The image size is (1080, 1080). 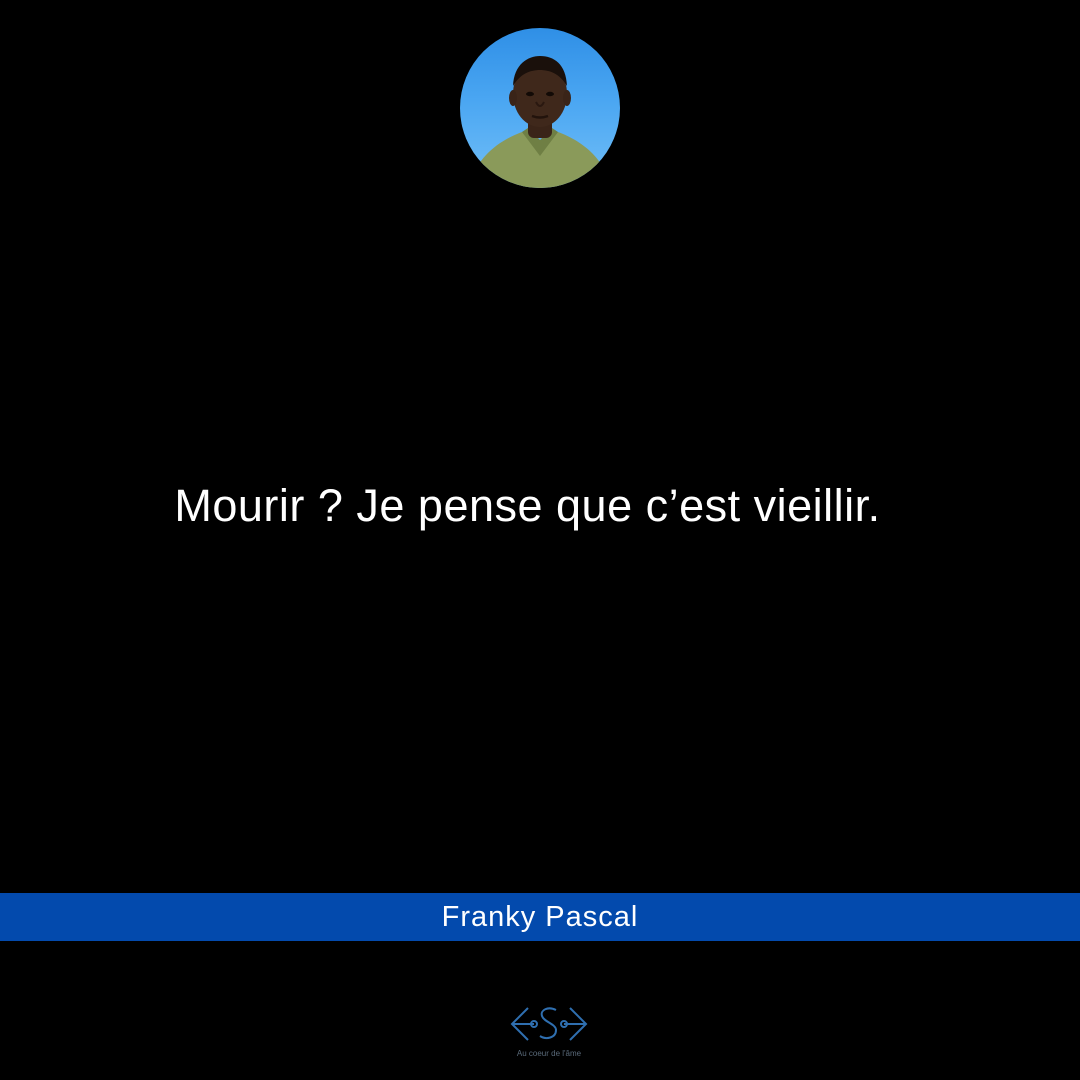 I want to click on logo-caption: Au coeur de l'âme, so click(x=549, y=1053).